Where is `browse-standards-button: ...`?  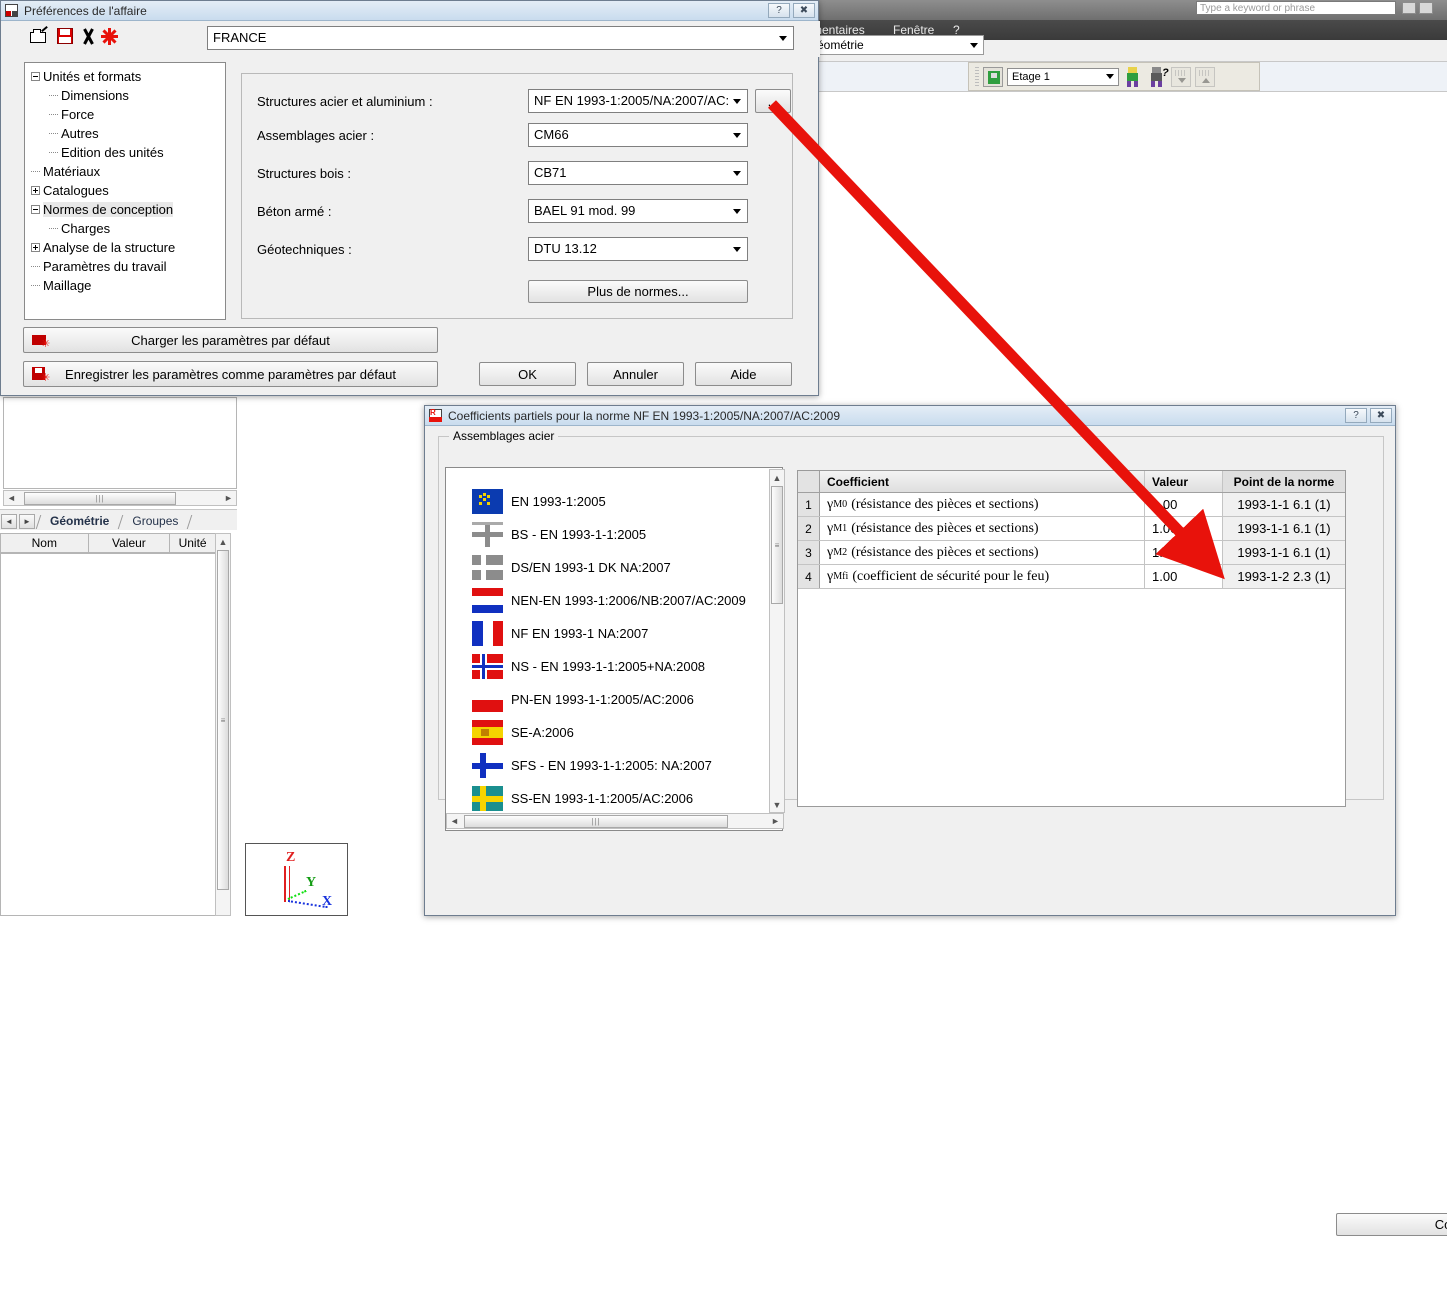 browse-standards-button: ... is located at coordinates (773, 101).